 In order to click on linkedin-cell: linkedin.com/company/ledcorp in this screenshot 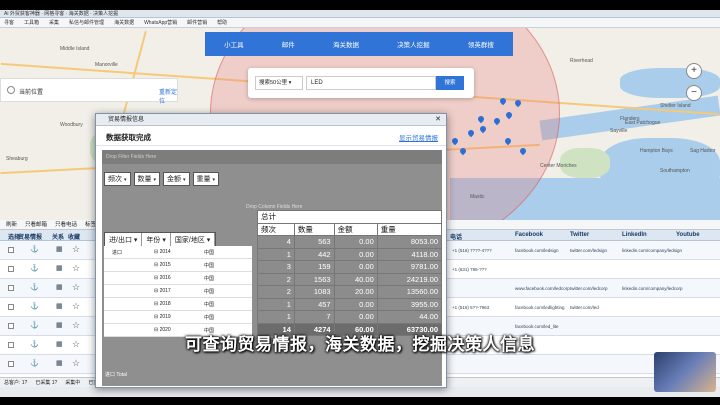, I will do `click(652, 288)`.